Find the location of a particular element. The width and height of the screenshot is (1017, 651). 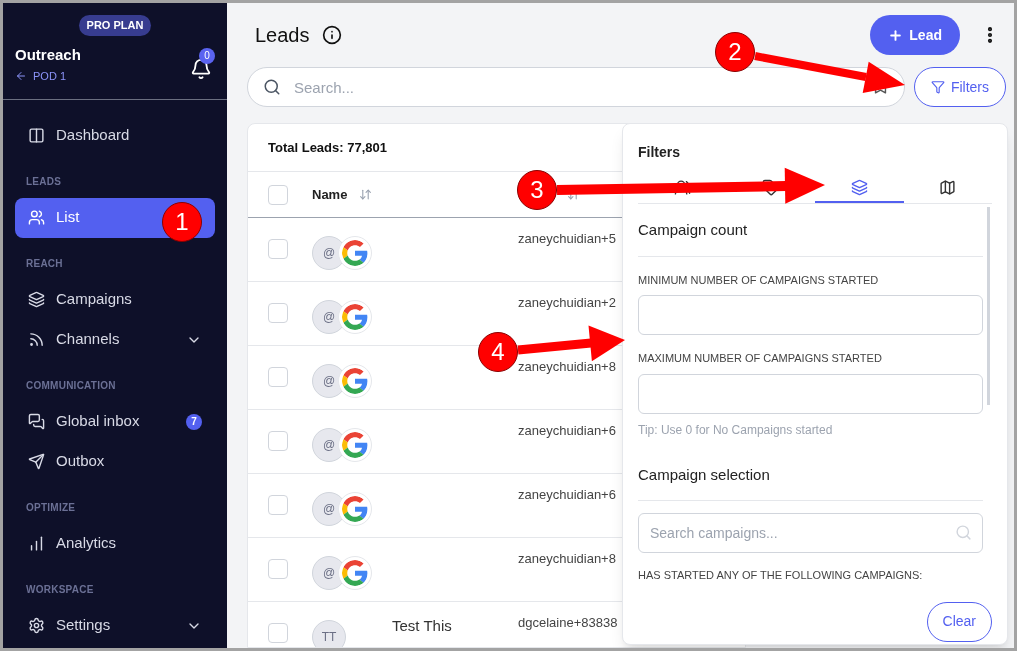

total-leads: Total Leads: 77,801 is located at coordinates (327, 147).